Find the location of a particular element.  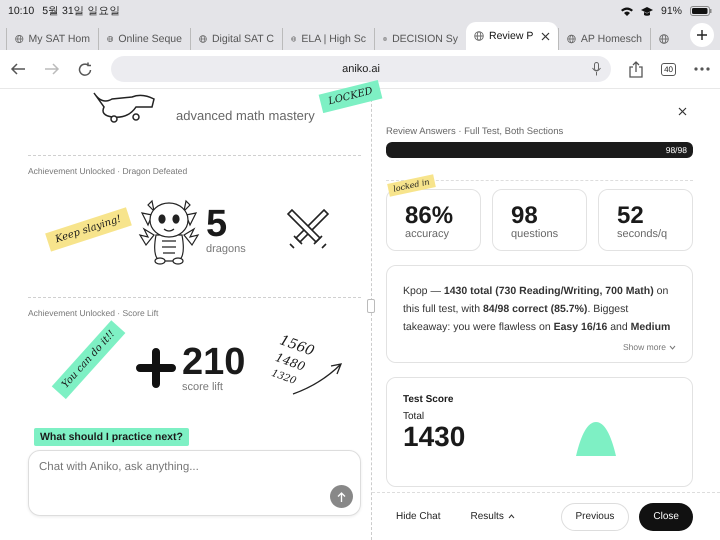

share-icon is located at coordinates (636, 69).